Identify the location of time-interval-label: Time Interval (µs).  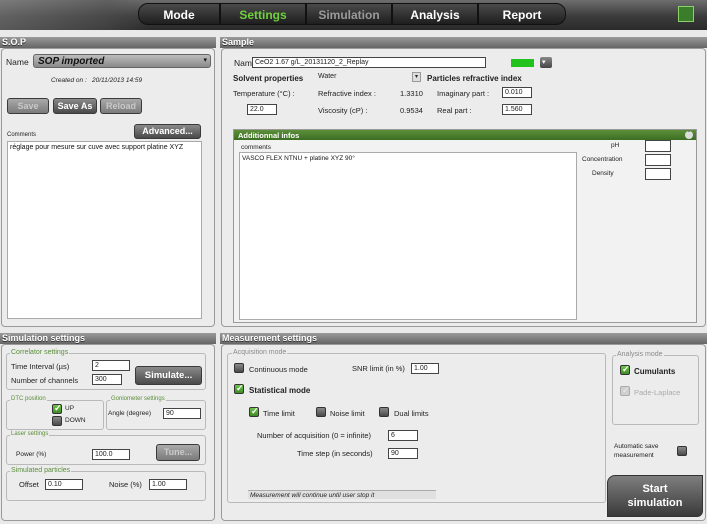
(40, 366).